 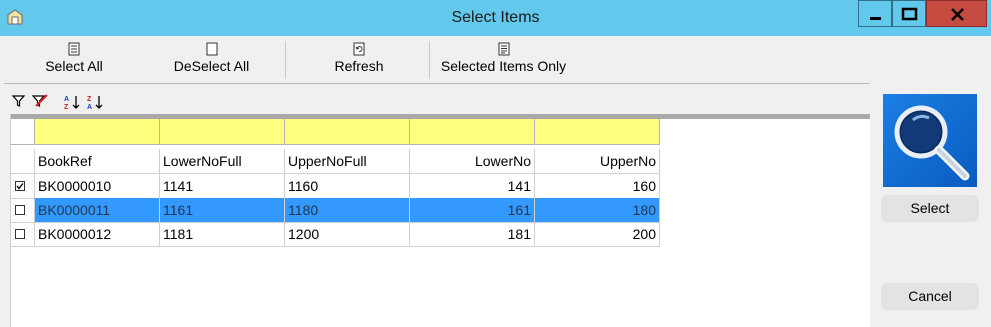 What do you see at coordinates (359, 66) in the screenshot?
I see `refresh-label: Refresh` at bounding box center [359, 66].